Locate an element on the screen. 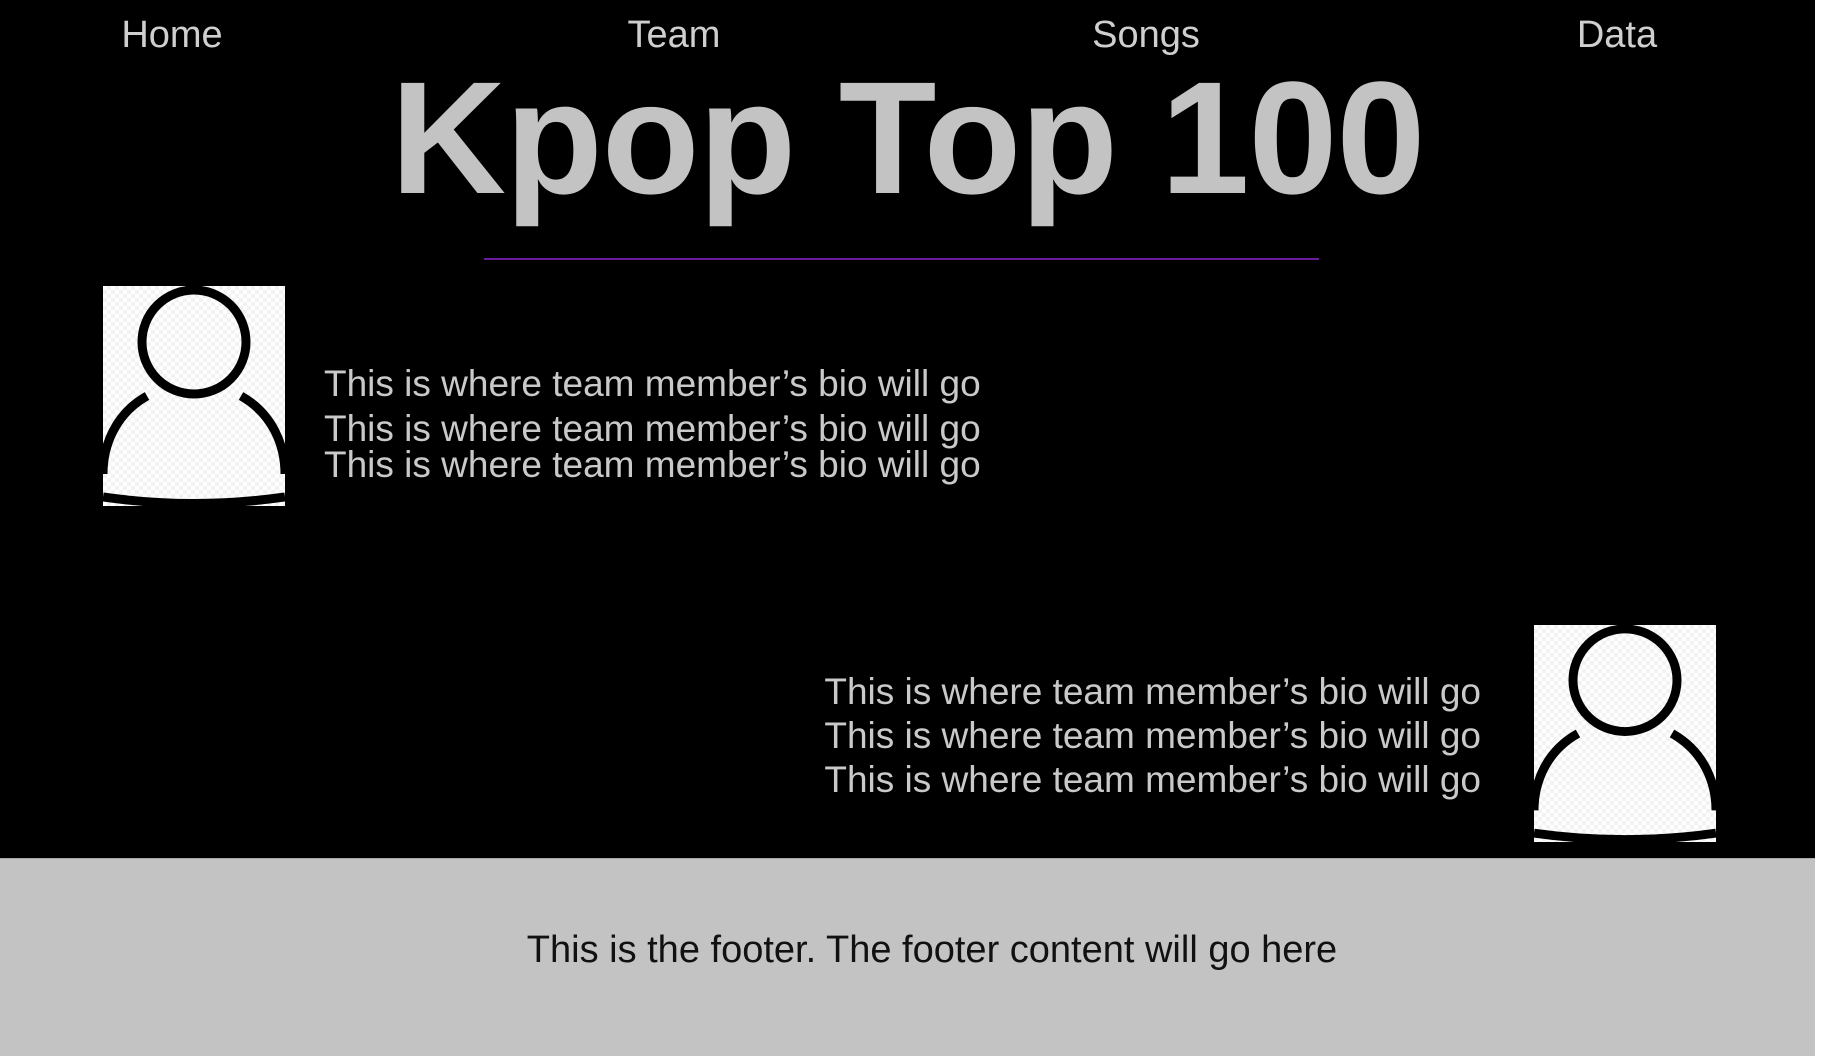 The height and width of the screenshot is (1056, 1824). page-title: Kpop Top 100 is located at coordinates (908, 137).